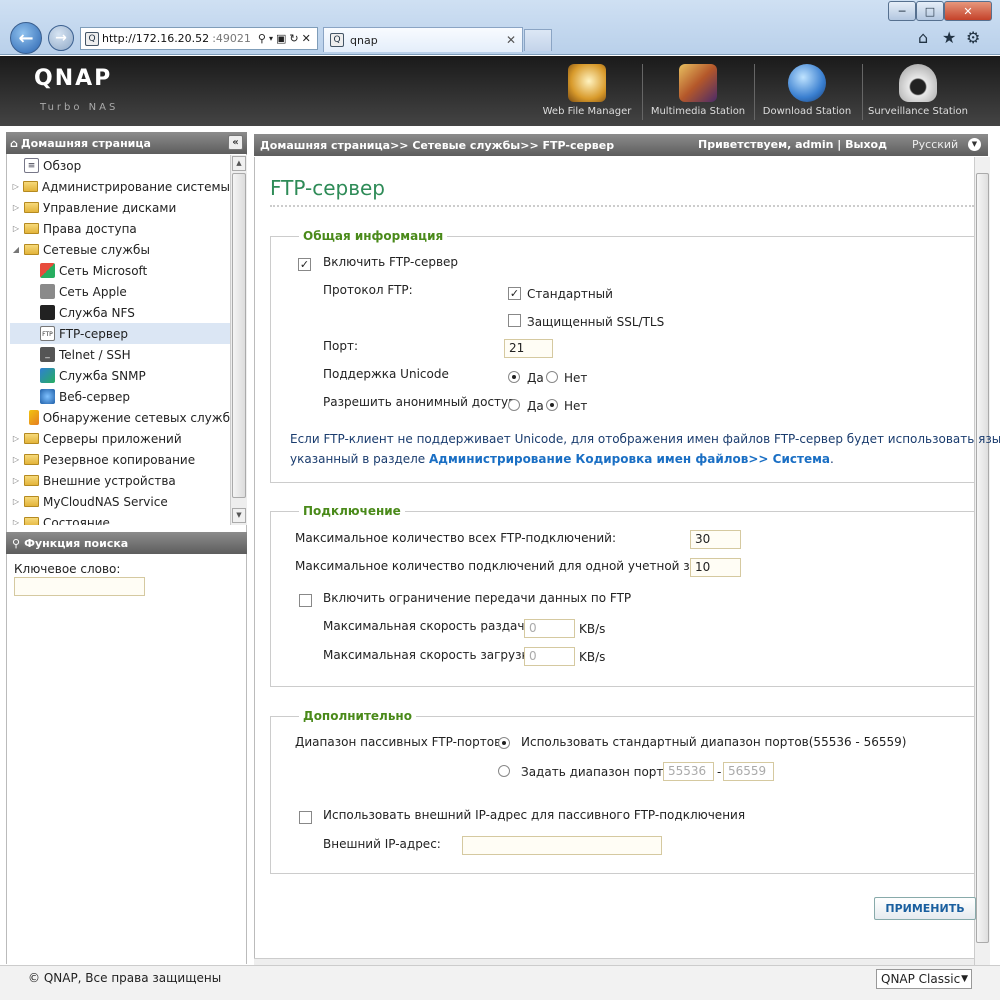  I want to click on range-from-input: 55536, so click(688, 771).